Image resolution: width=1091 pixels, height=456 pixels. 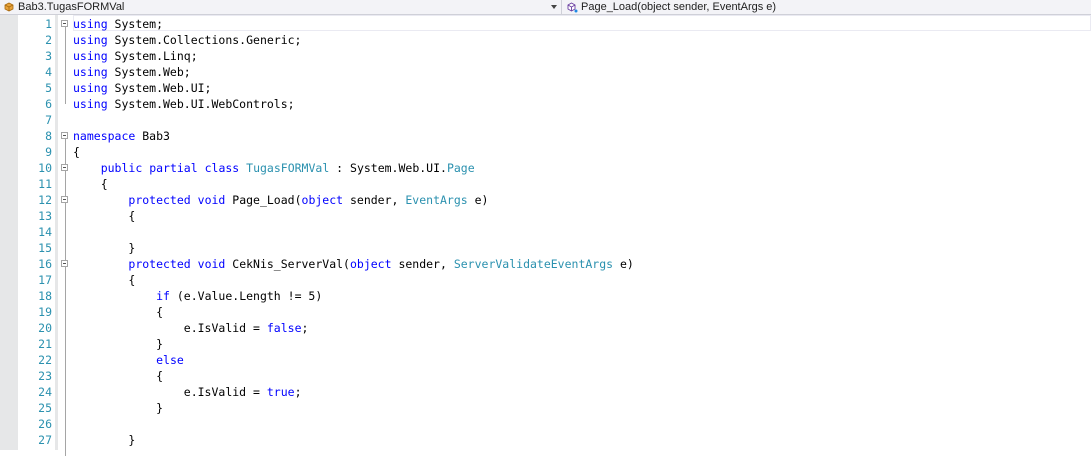 I want to click on line-number: 9, so click(x=48, y=152).